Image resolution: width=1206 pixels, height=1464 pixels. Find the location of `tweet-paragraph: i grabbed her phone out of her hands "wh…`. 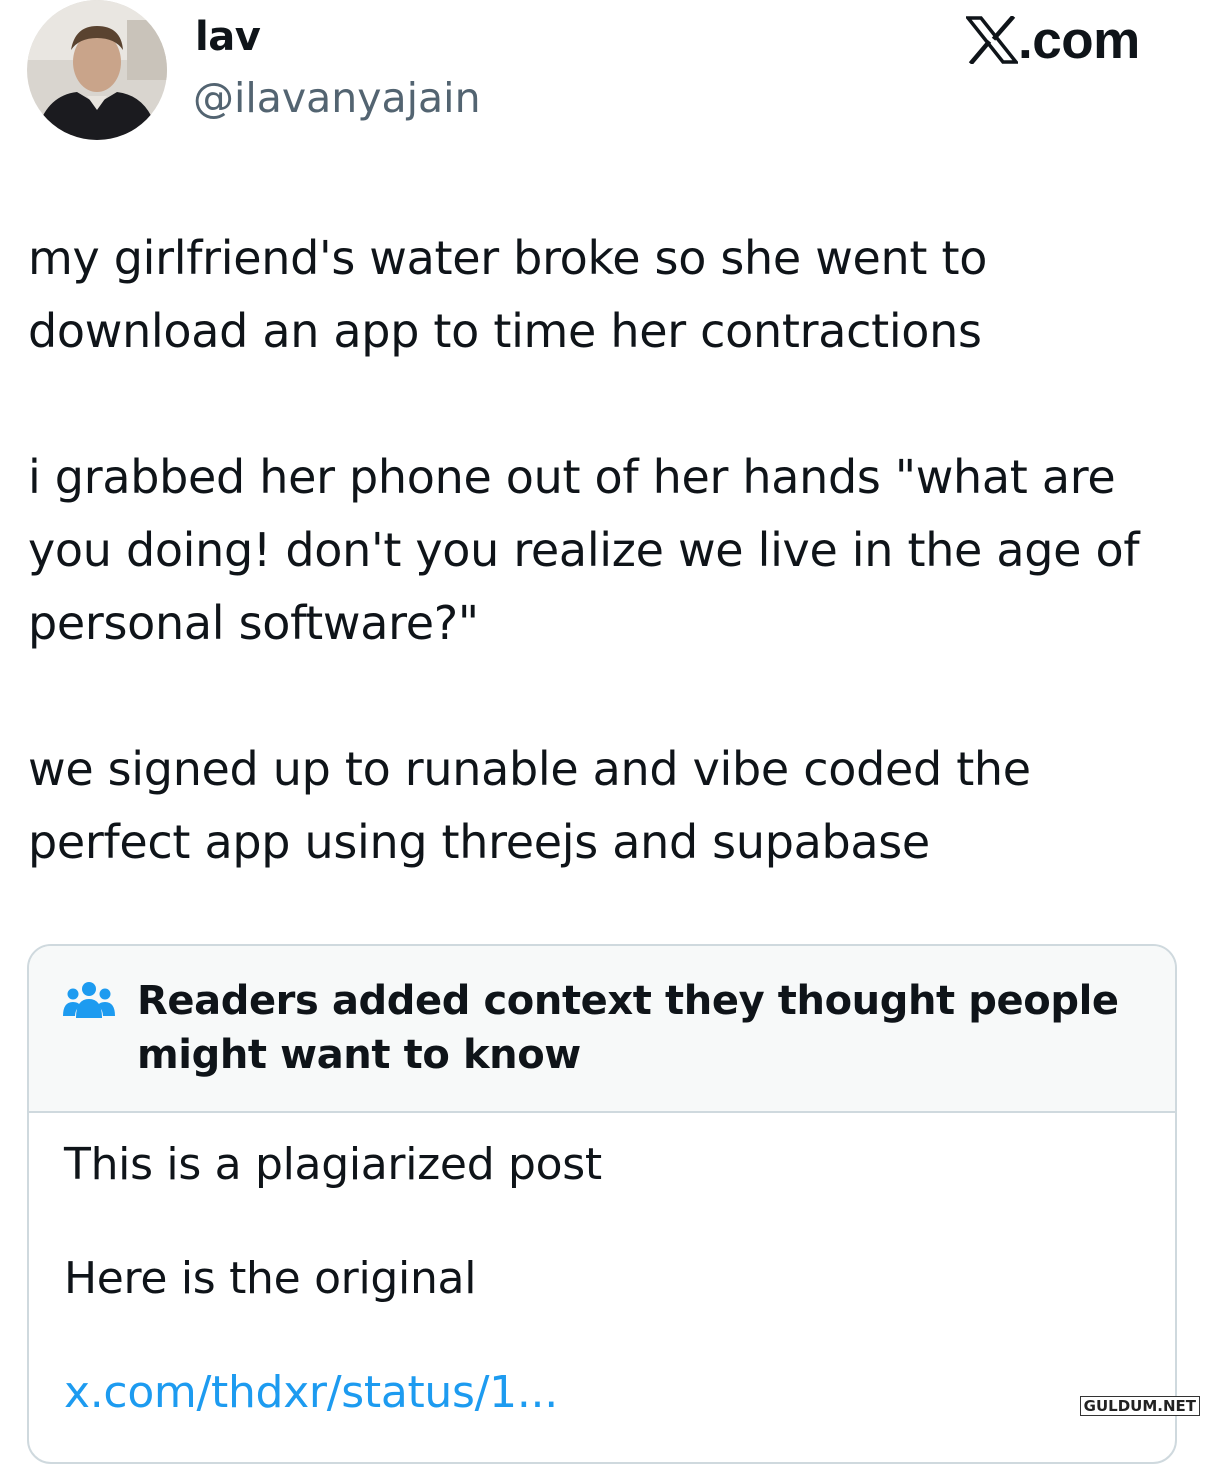

tweet-paragraph: i grabbed her phone out of her hands "wh… is located at coordinates (584, 550).